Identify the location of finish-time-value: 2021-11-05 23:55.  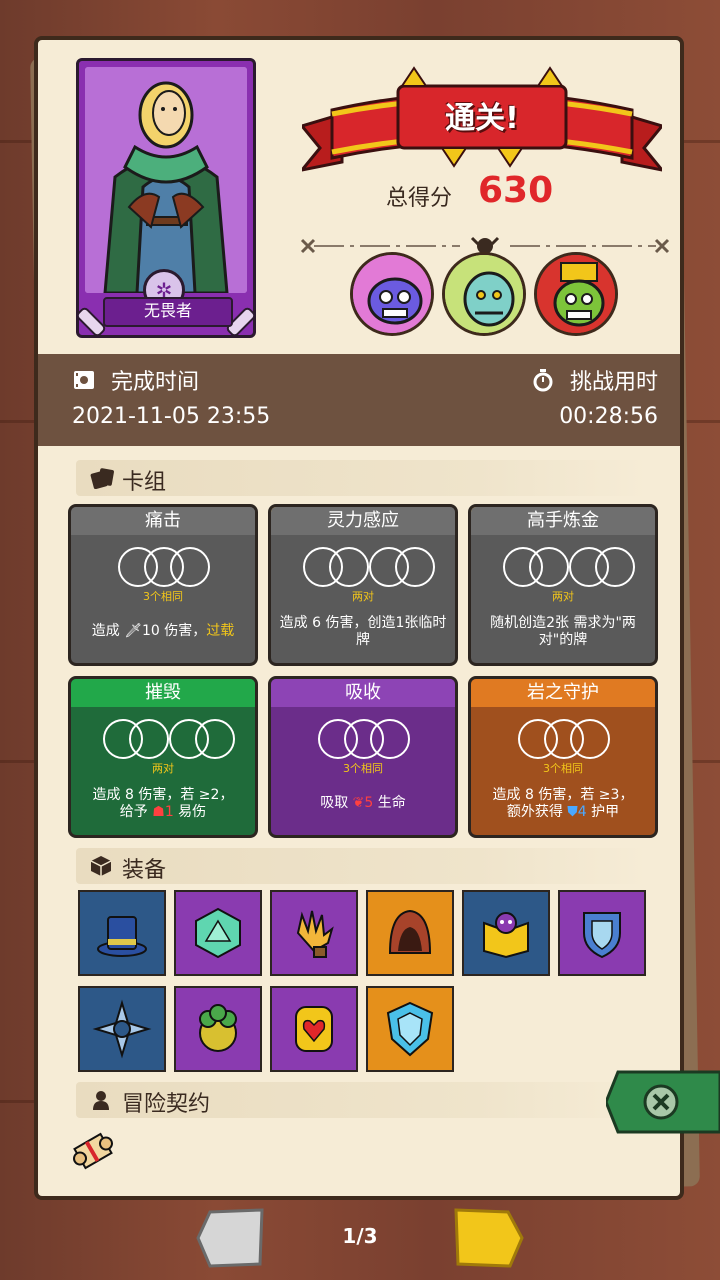
(171, 416).